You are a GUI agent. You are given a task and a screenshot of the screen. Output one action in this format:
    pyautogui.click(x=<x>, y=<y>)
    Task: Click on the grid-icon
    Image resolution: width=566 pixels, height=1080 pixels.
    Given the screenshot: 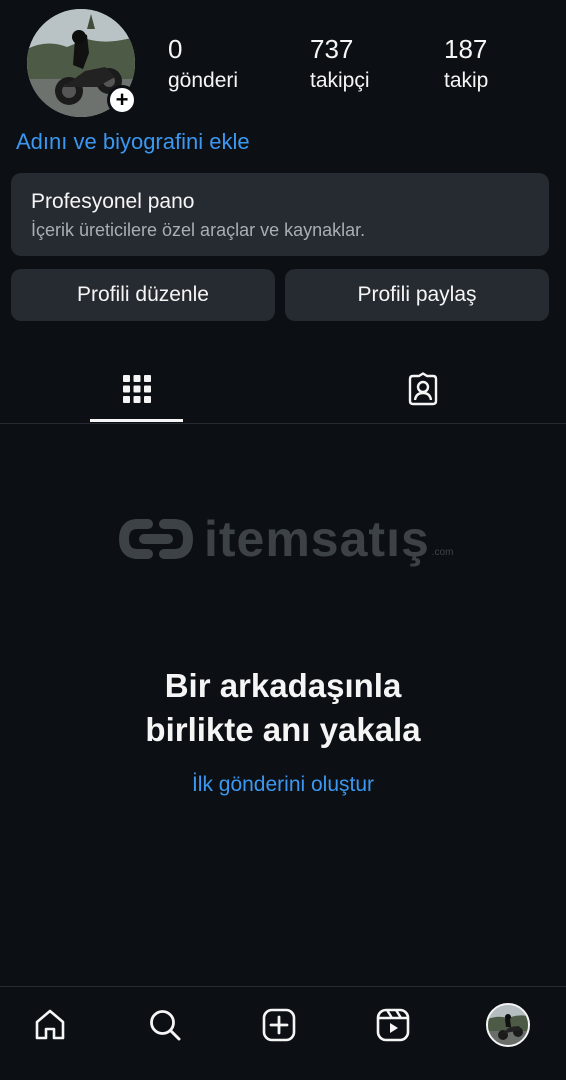 What is the action you would take?
    pyautogui.click(x=136, y=389)
    